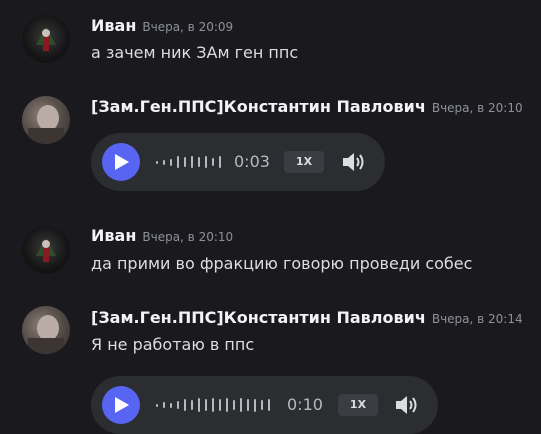 Image resolution: width=541 pixels, height=434 pixels. I want to click on timestamp: Вчера, в 20:14, so click(477, 319).